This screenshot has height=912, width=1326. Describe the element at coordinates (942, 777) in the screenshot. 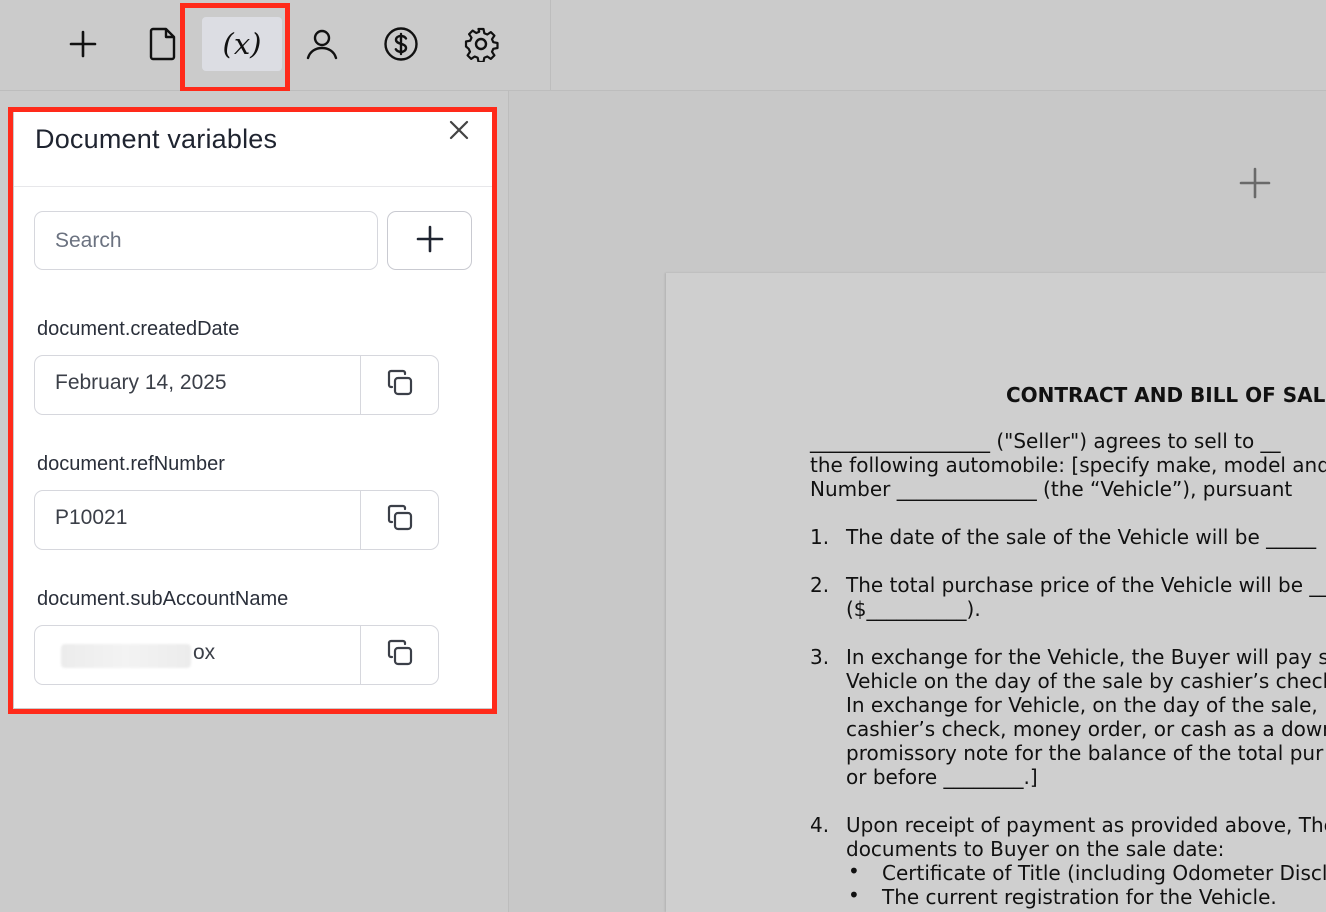

I see `document-text: or before ________.]` at that location.